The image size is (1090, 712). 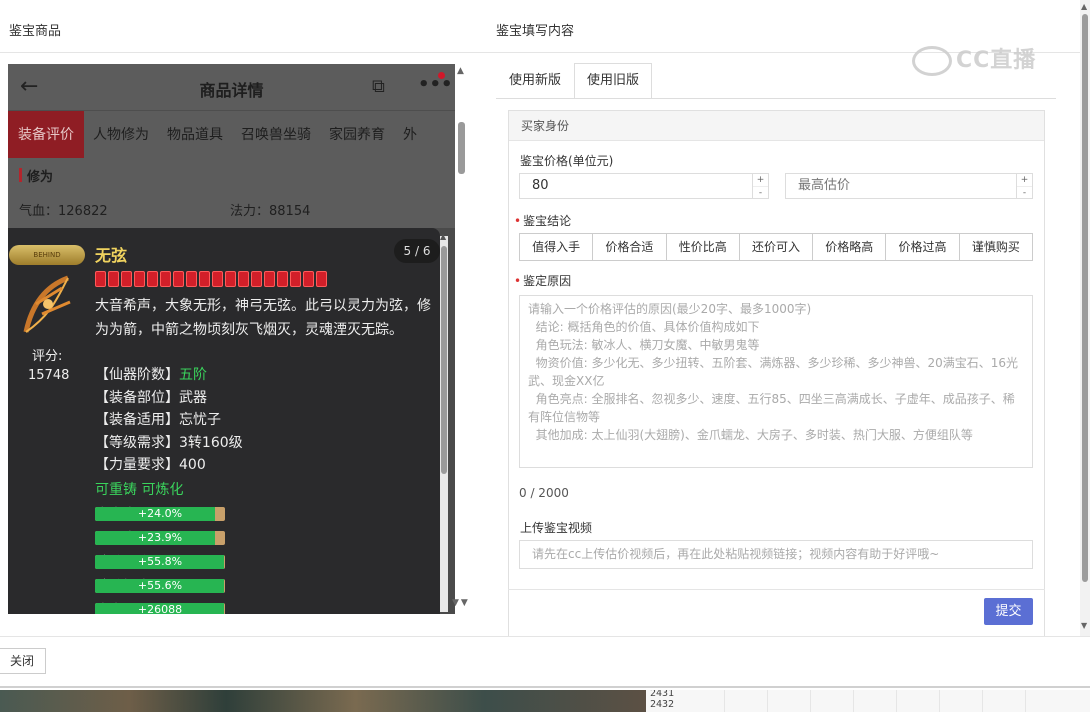 I want to click on section-header: 修为, so click(x=231, y=174).